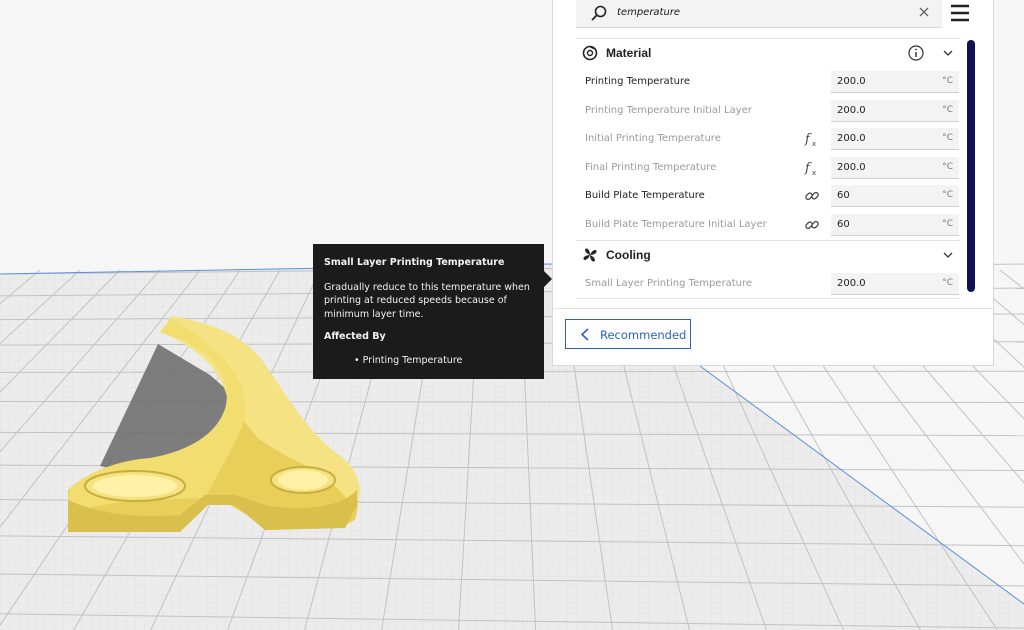 The height and width of the screenshot is (630, 1024). I want to click on setting-row: Printing Temperature 200.0 °C, so click(768, 82).